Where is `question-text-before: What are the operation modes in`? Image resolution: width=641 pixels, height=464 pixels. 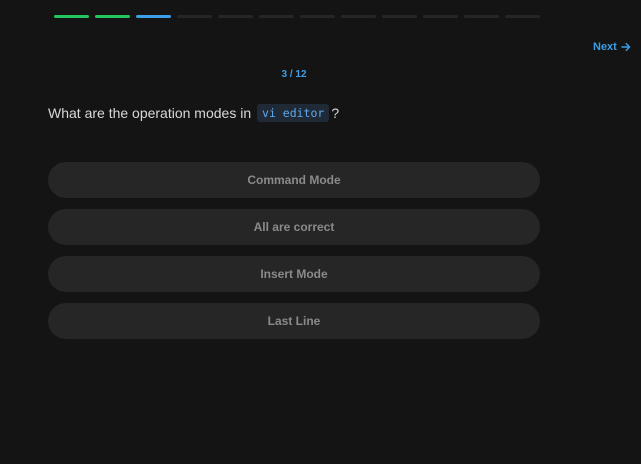 question-text-before: What are the operation modes in is located at coordinates (150, 113).